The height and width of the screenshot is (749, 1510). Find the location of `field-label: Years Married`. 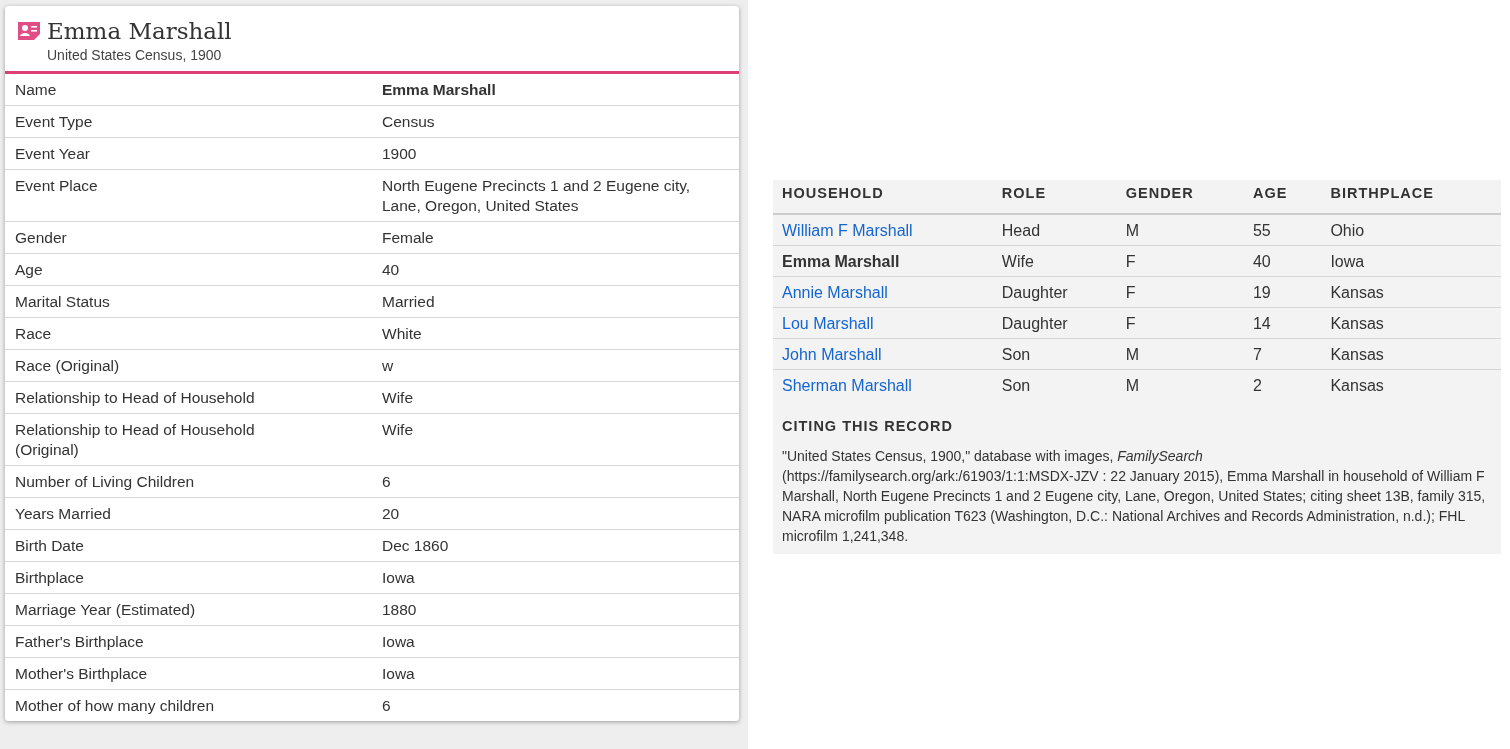

field-label: Years Married is located at coordinates (63, 514).